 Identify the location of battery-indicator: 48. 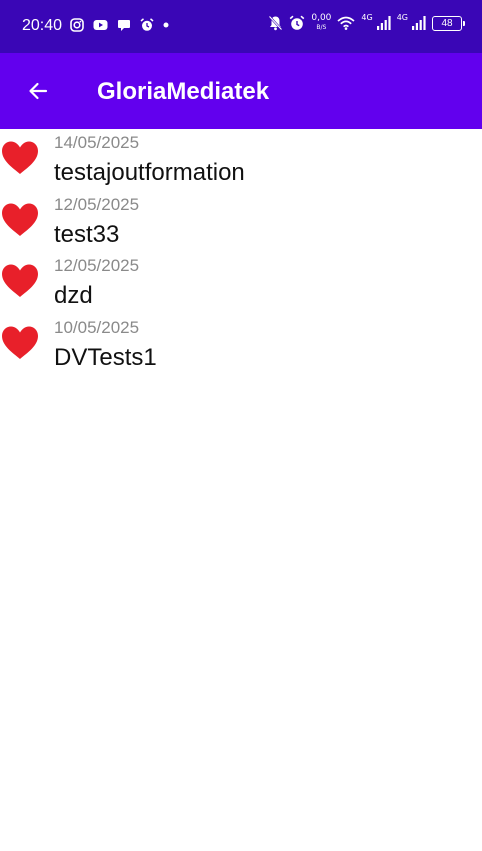
(448, 23).